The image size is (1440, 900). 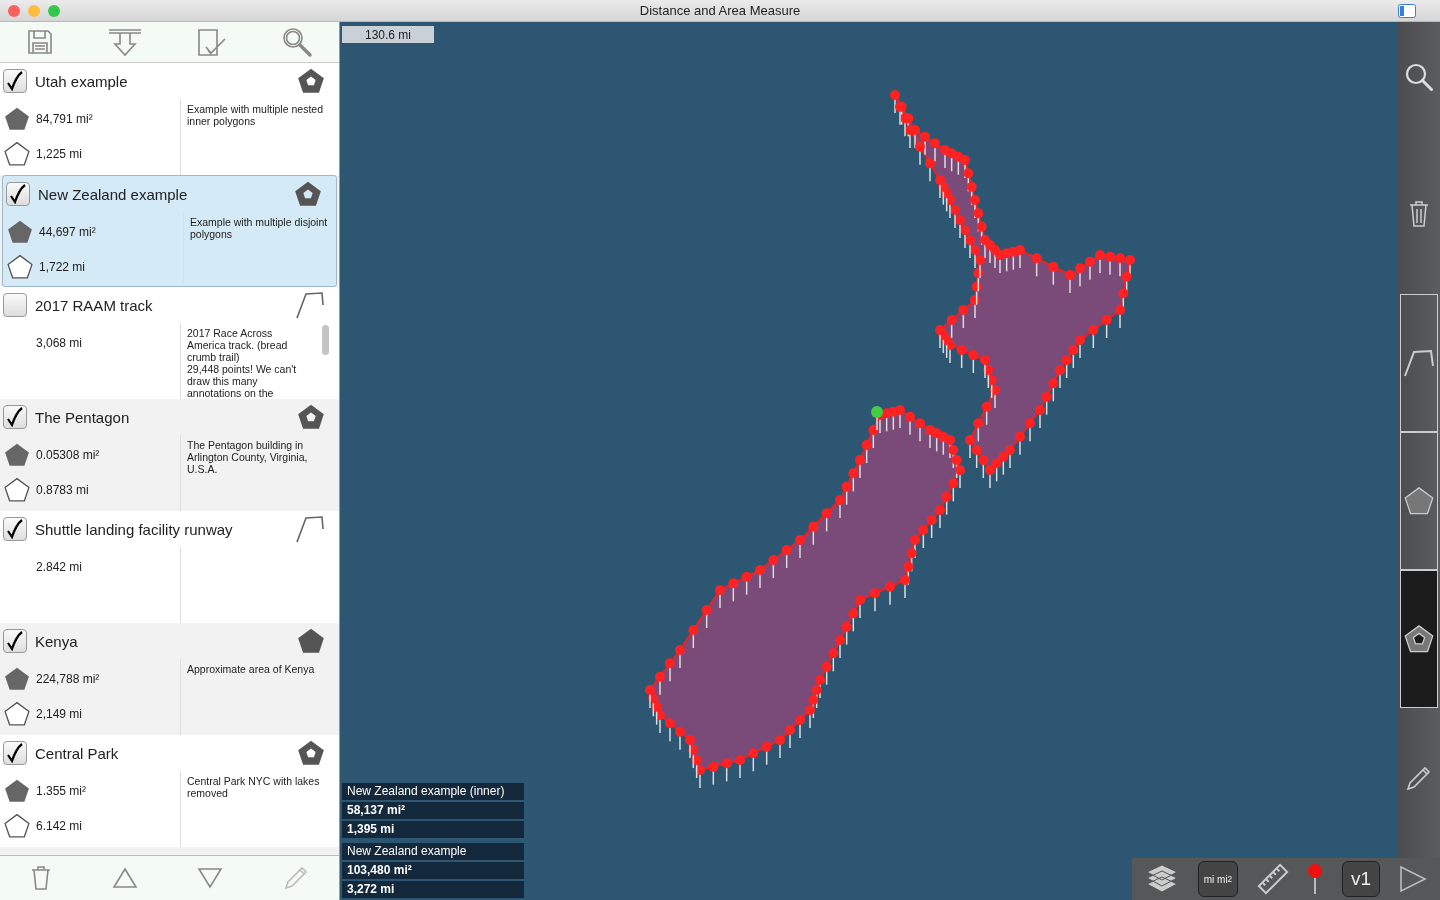 What do you see at coordinates (254, 787) in the screenshot?
I see `item-description: Central Park NYC with lakes removed` at bounding box center [254, 787].